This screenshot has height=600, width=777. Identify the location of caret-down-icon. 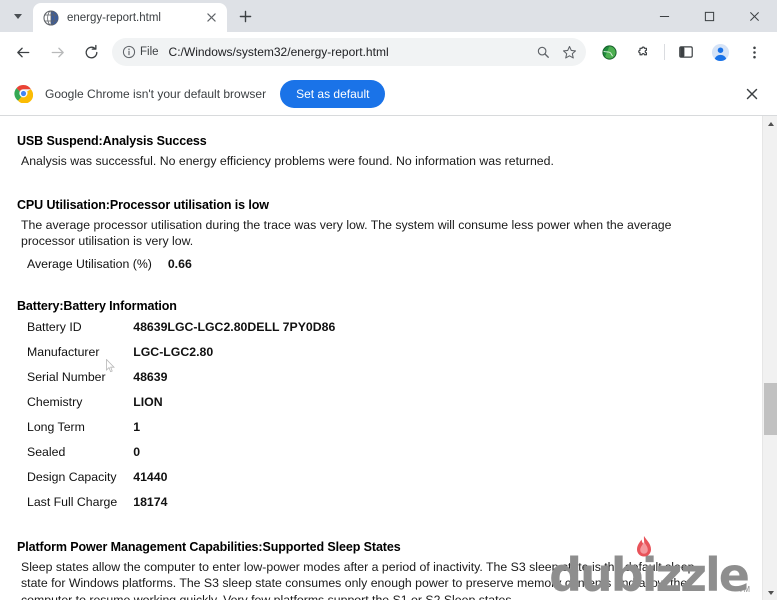
(770, 592).